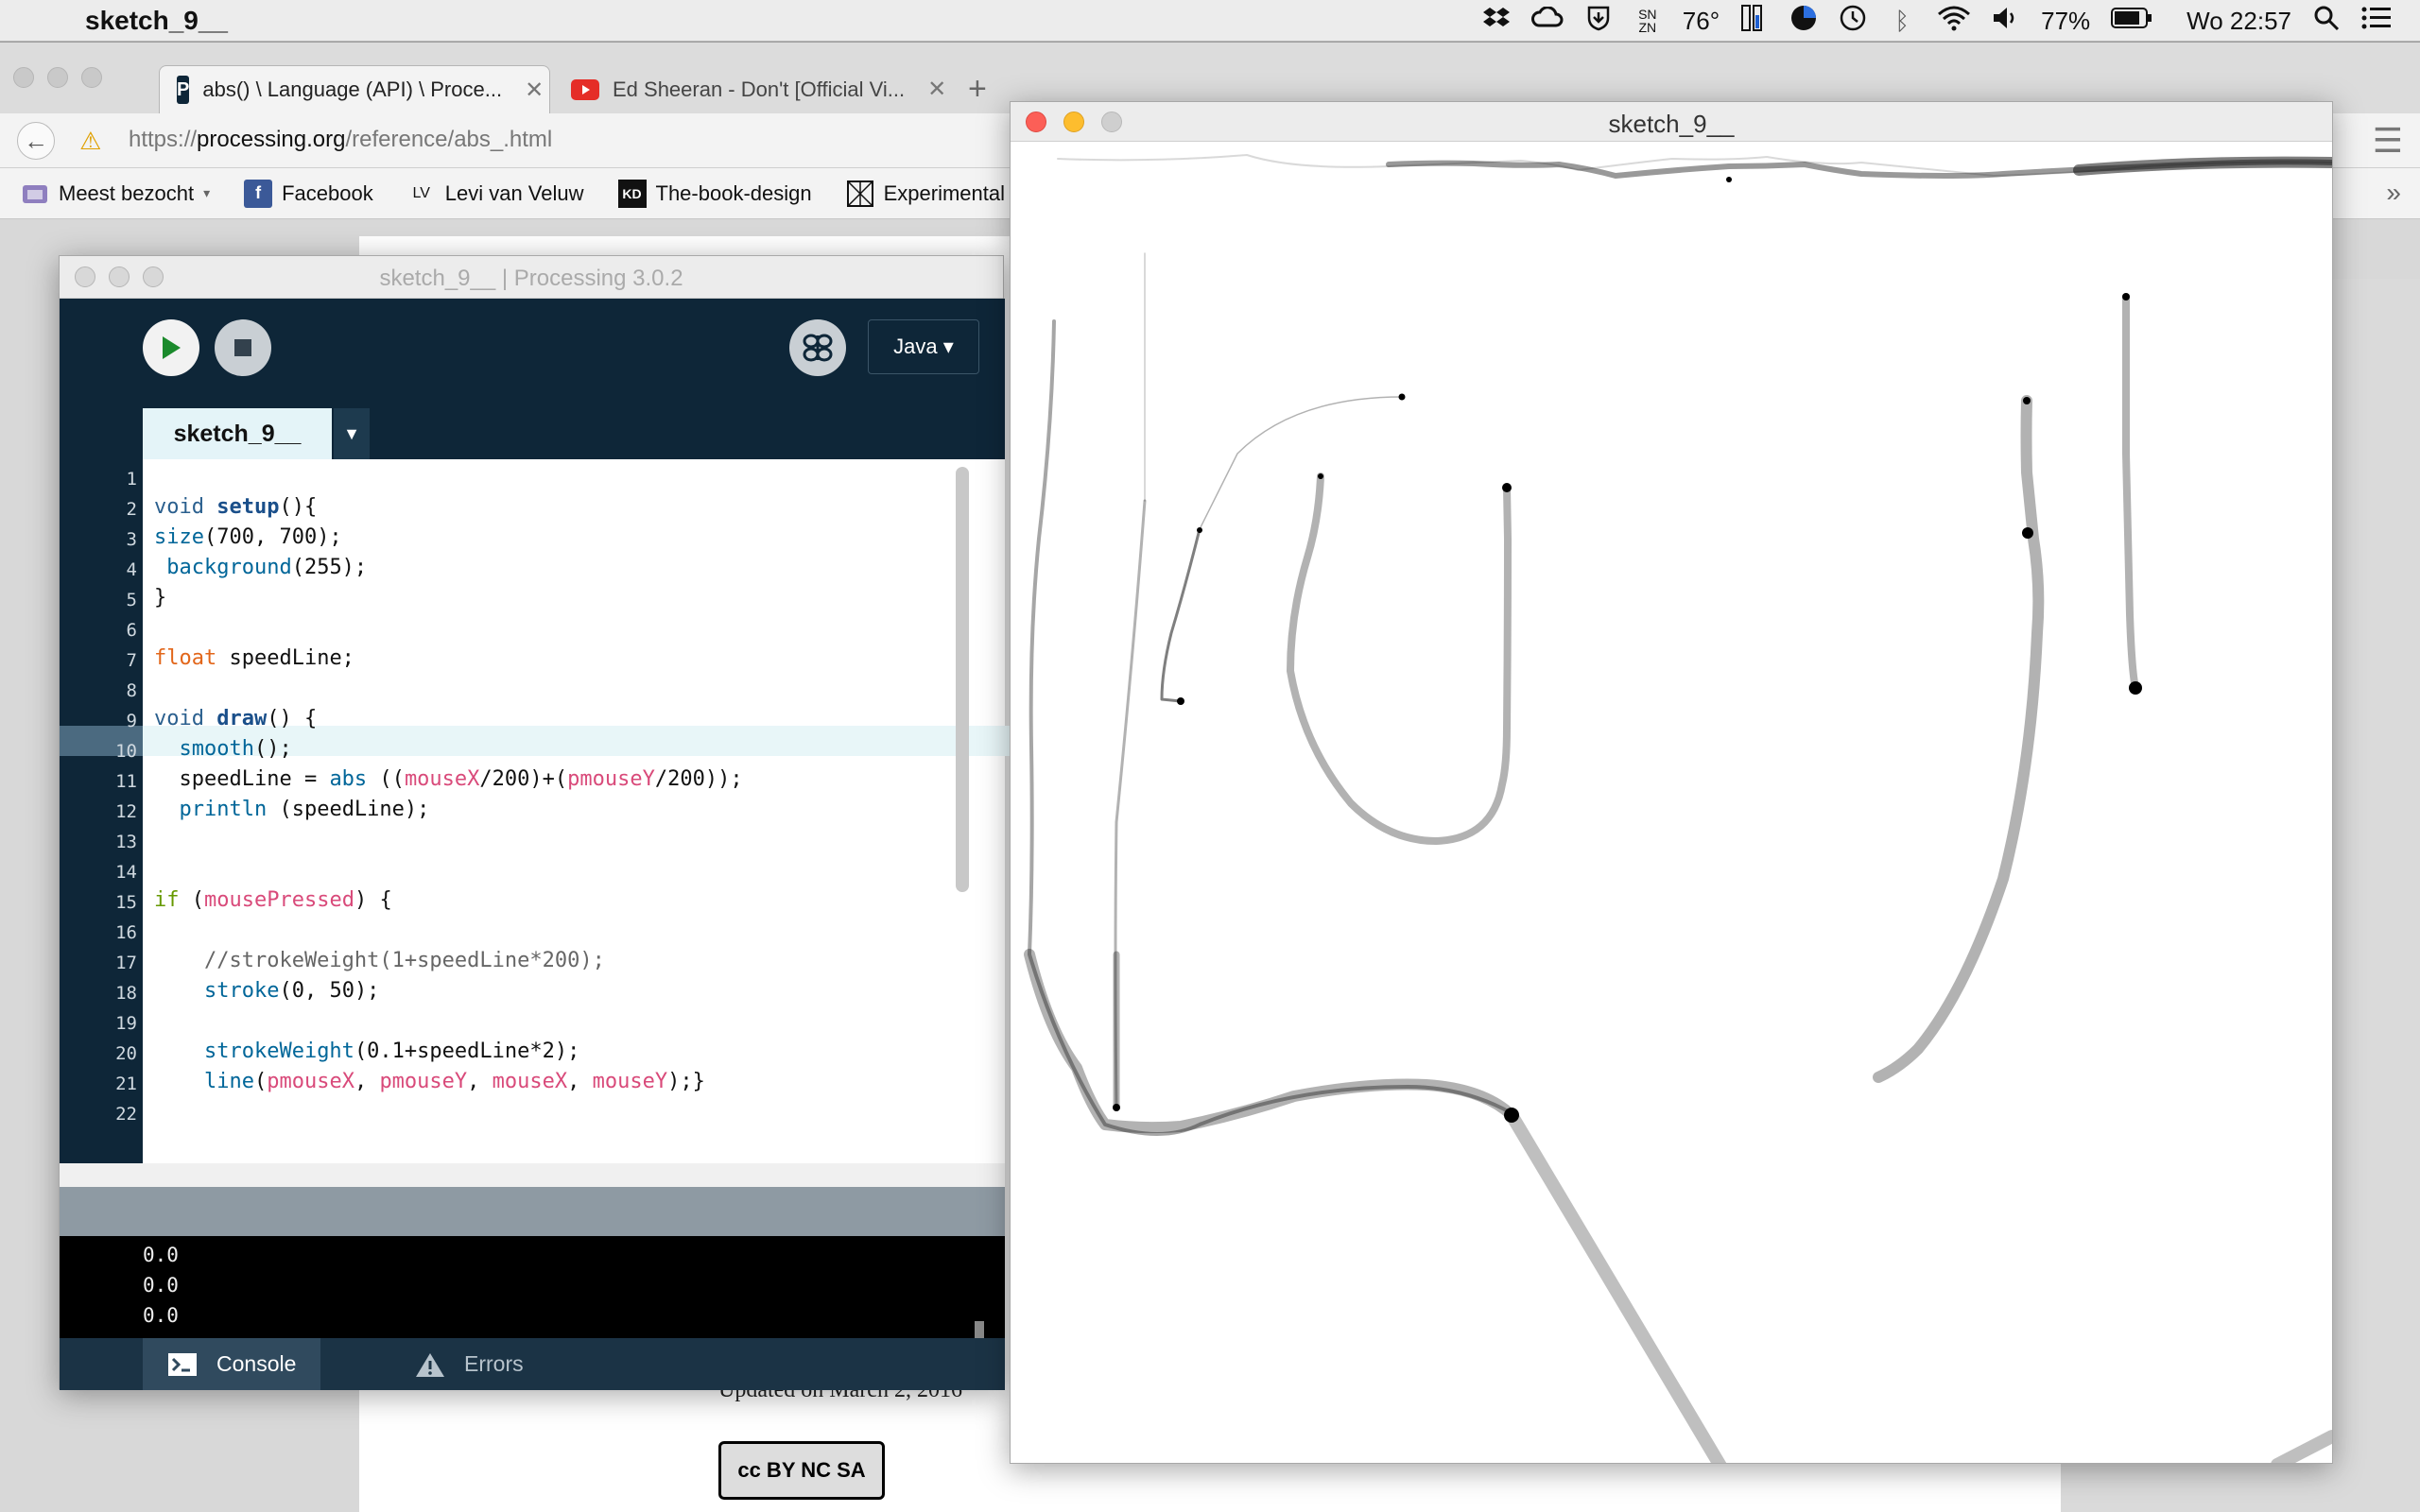  What do you see at coordinates (171, 347) in the screenshot?
I see `run-button` at bounding box center [171, 347].